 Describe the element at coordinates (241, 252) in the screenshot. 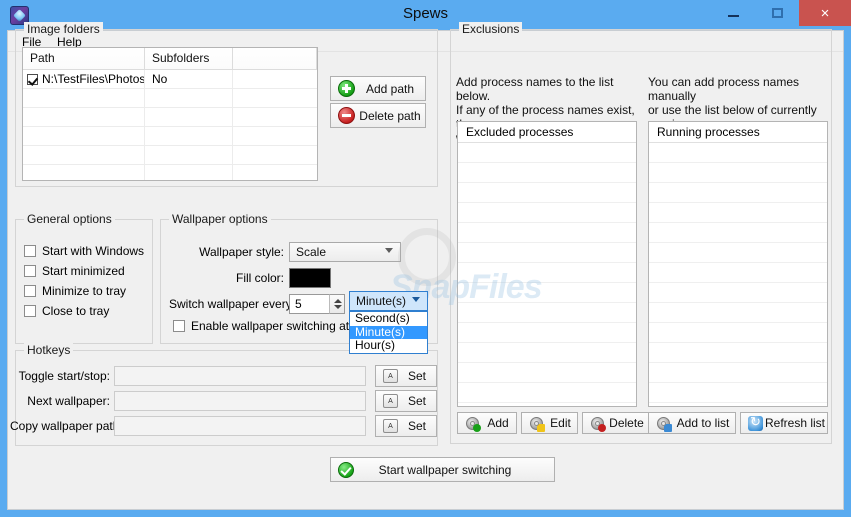

I see `wallpaper-style-label: Wallpaper style:` at that location.